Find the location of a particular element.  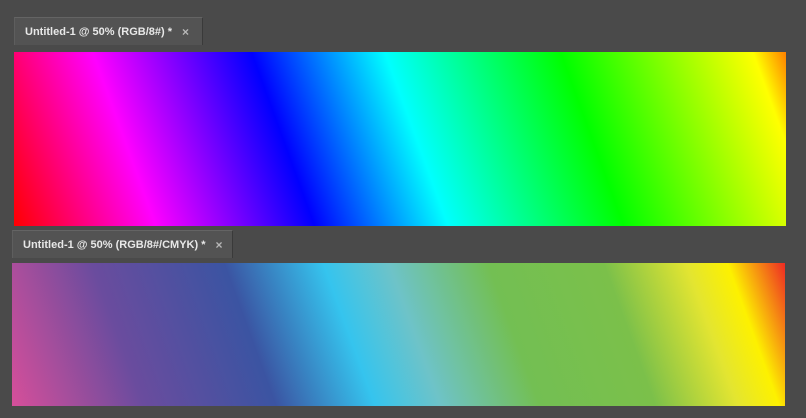

document-tab-title: Untitled-1 @ 50% (RGB/8#) * is located at coordinates (99, 31).